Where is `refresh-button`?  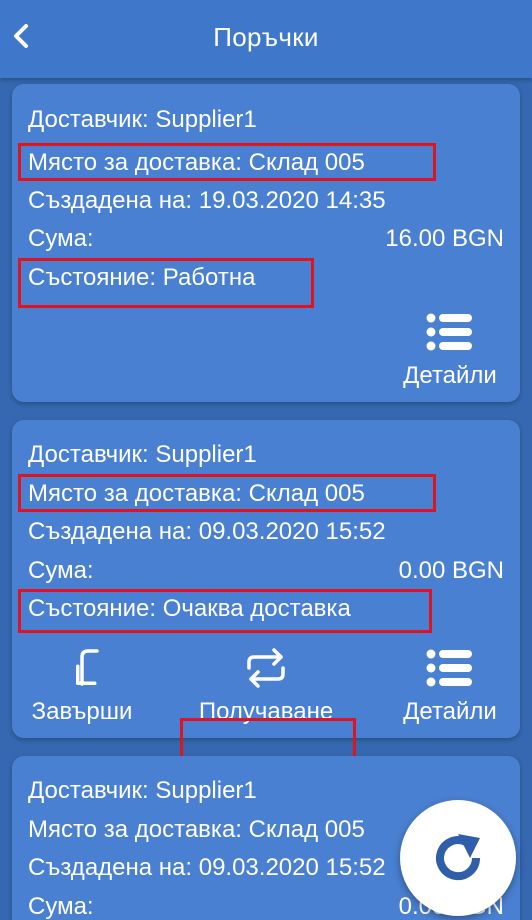 refresh-button is located at coordinates (458, 858).